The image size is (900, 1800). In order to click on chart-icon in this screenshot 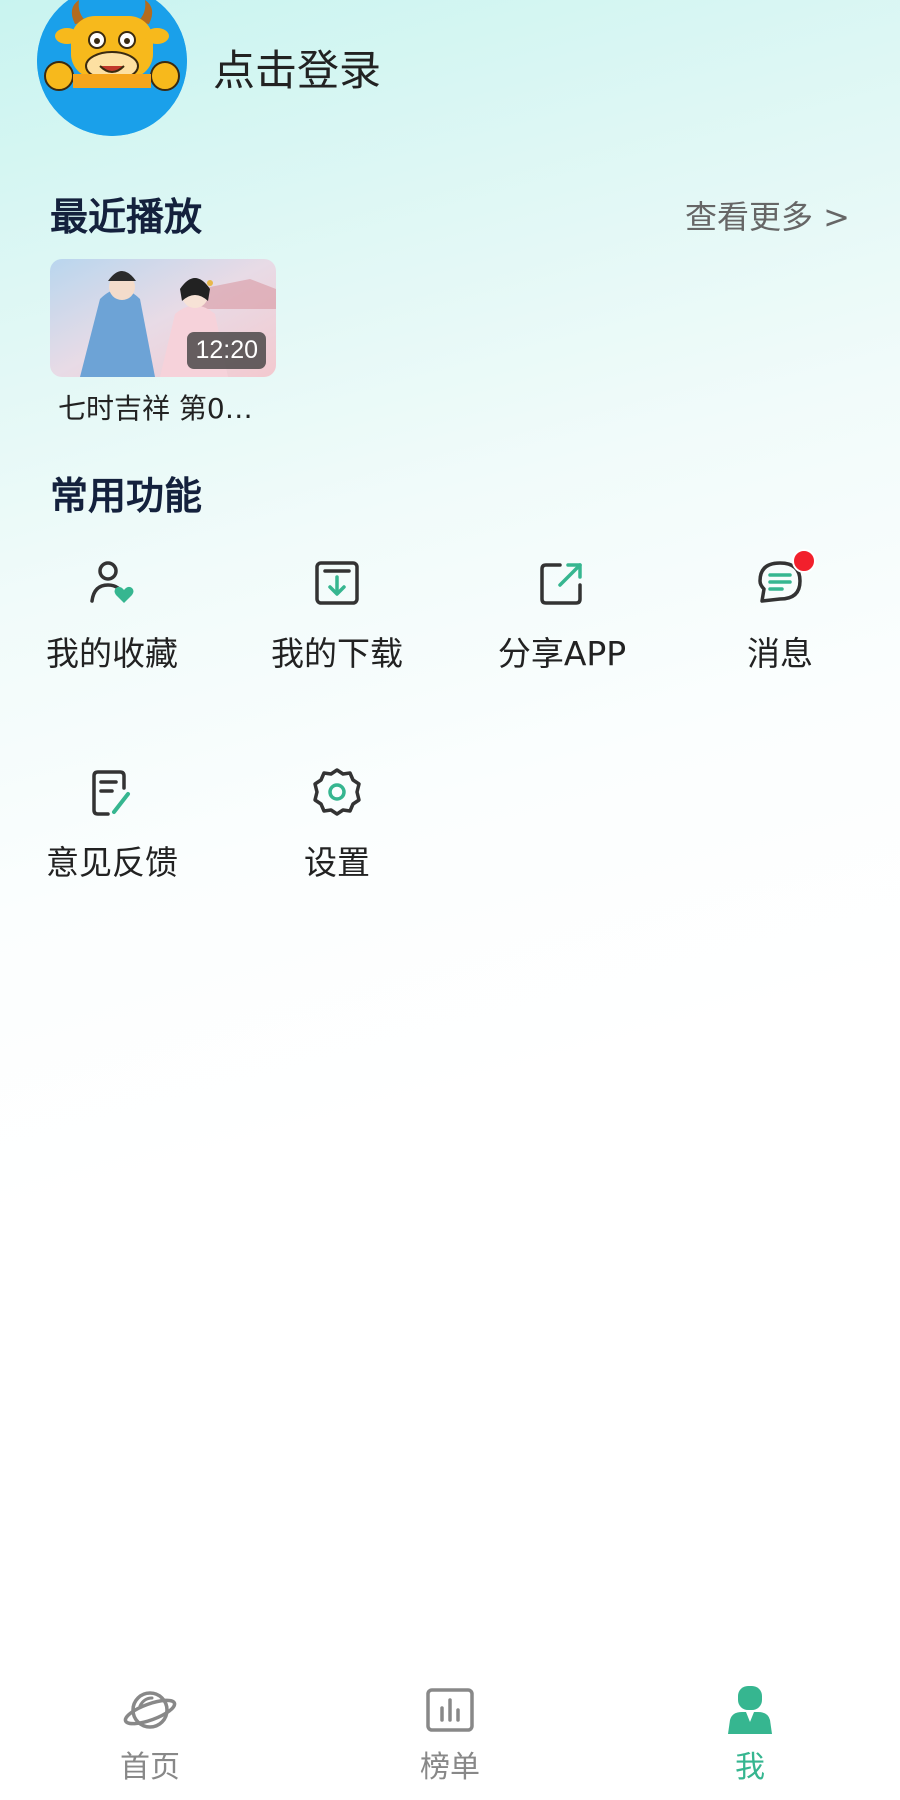, I will do `click(450, 1710)`.